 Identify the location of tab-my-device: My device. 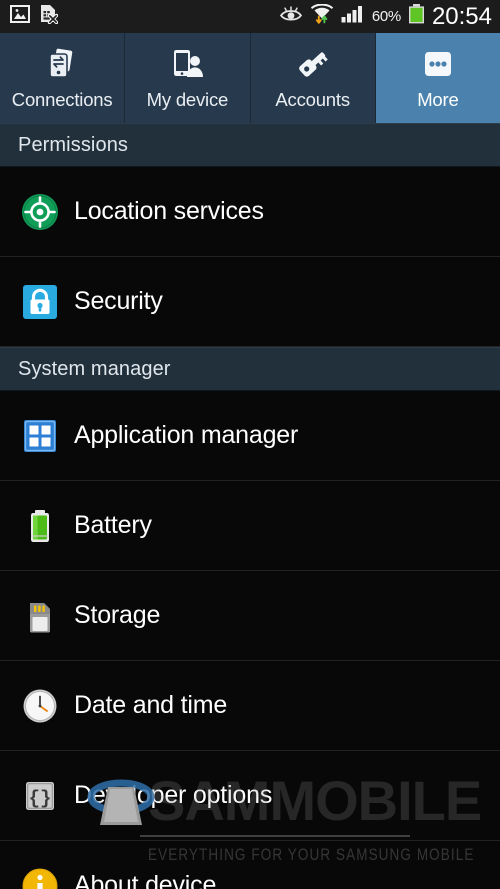
(188, 78).